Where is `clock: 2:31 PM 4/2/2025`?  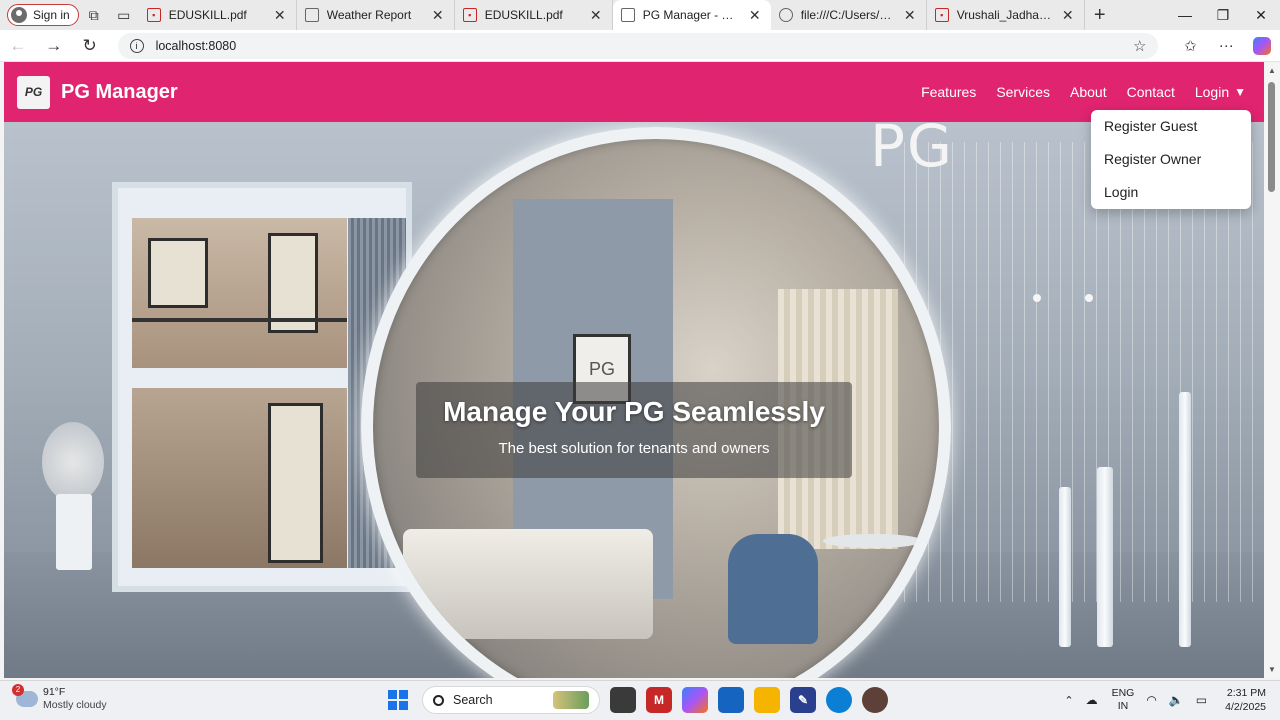
clock: 2:31 PM 4/2/2025 is located at coordinates (1245, 700).